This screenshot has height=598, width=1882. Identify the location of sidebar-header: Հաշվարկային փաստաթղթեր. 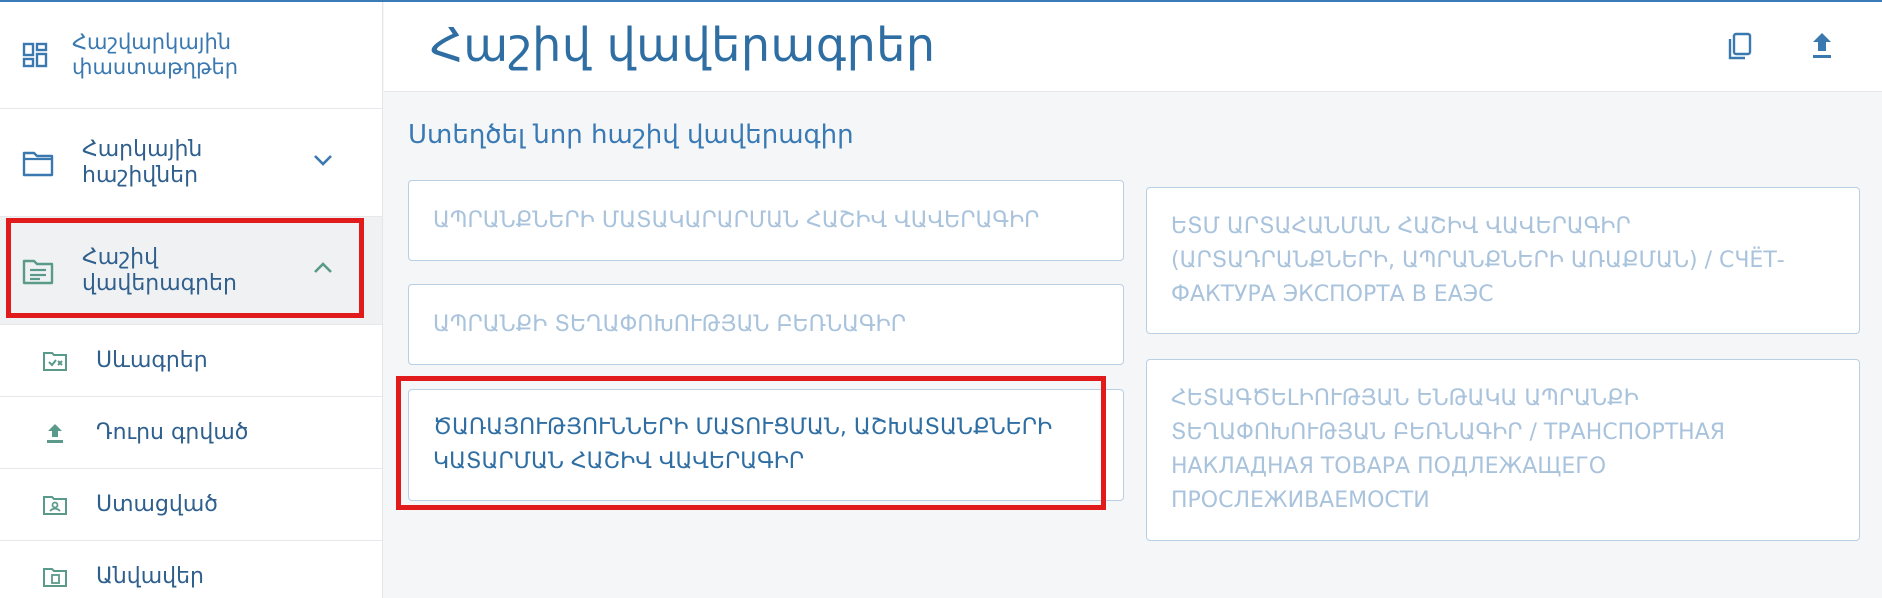
(191, 55).